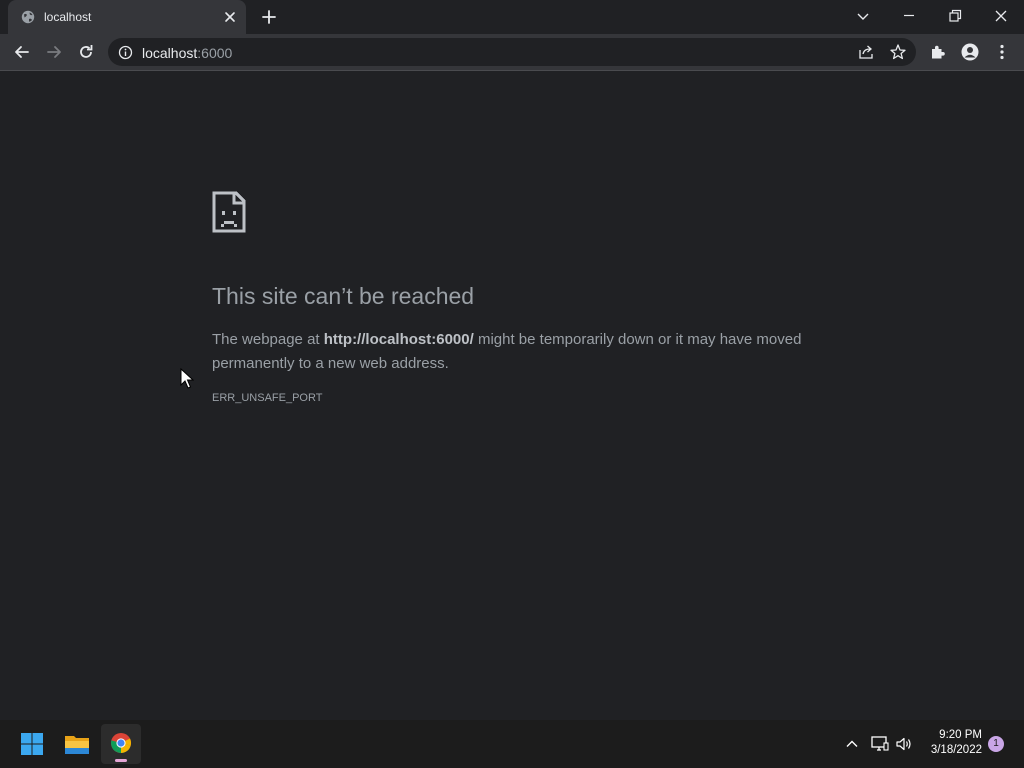 The image size is (1024, 768). Describe the element at coordinates (170, 53) in the screenshot. I see `address-host: localhost` at that location.